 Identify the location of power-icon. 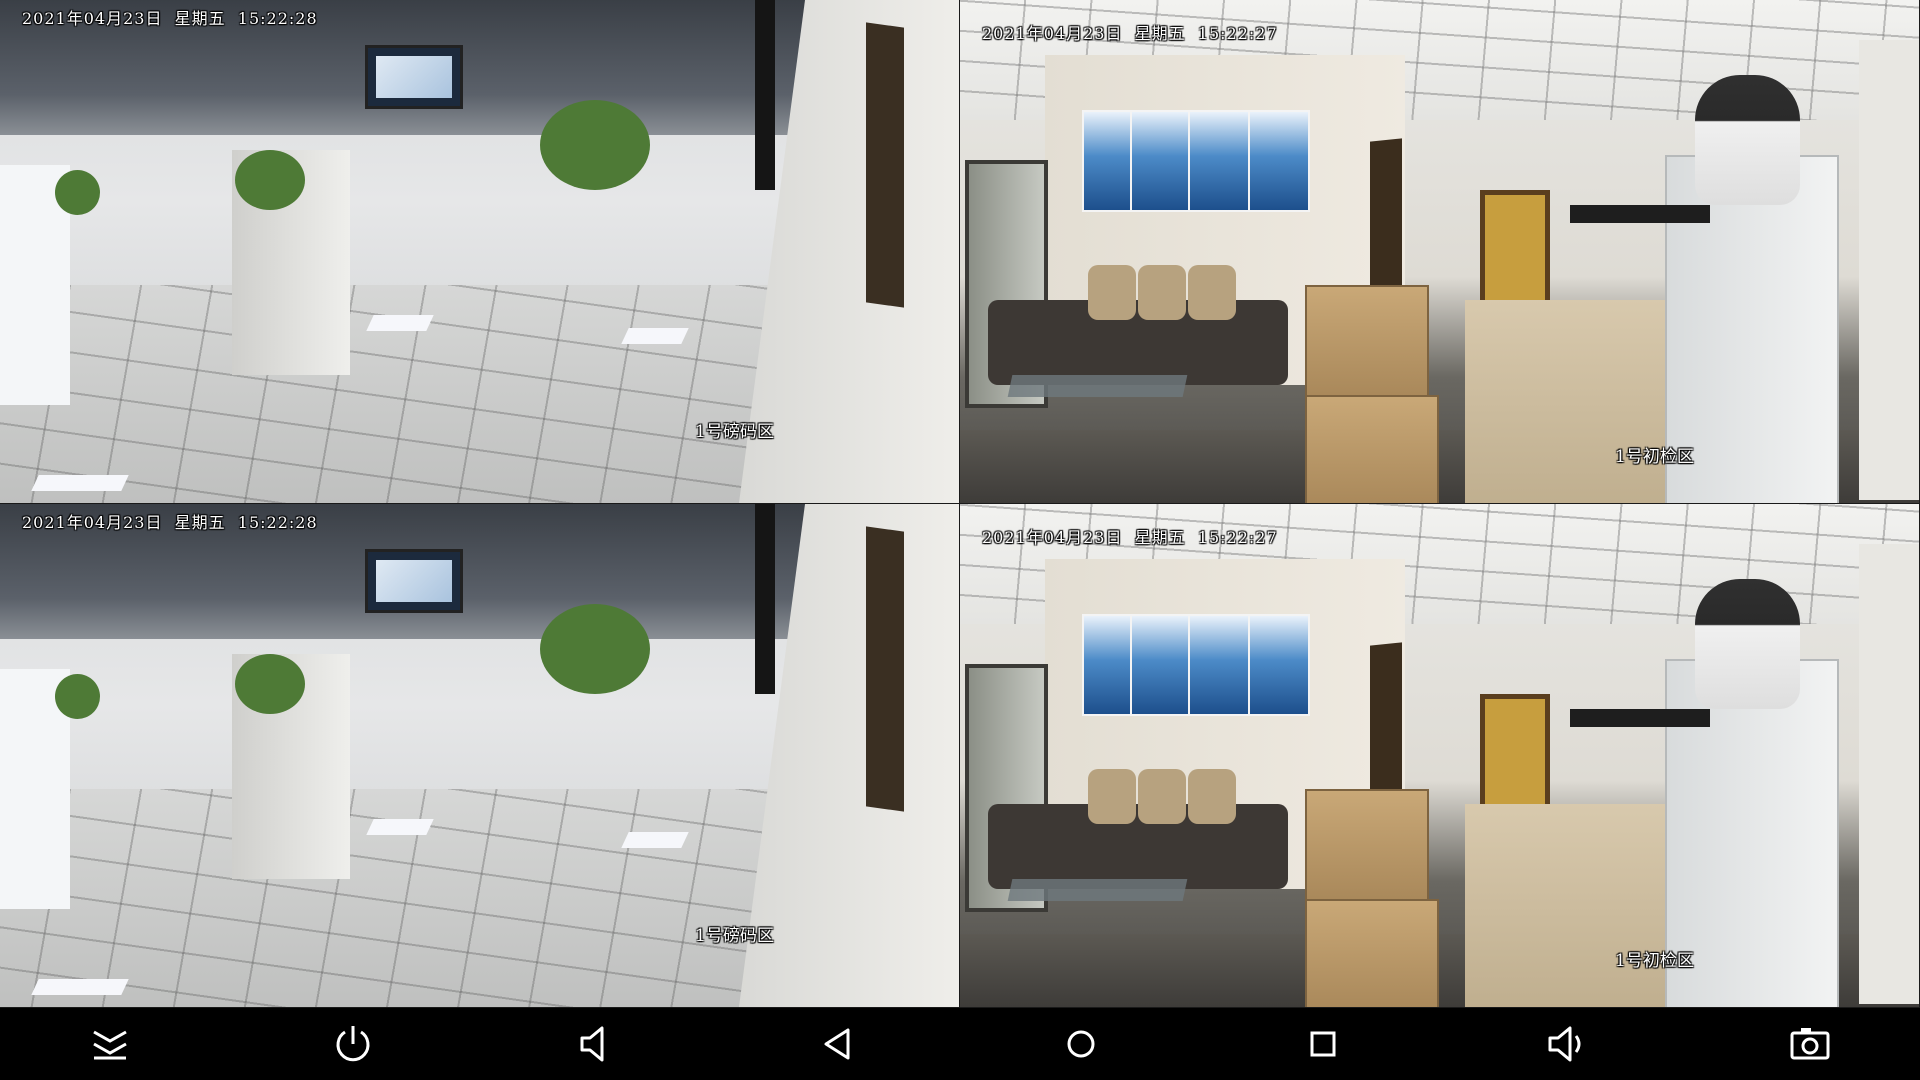
(353, 1044).